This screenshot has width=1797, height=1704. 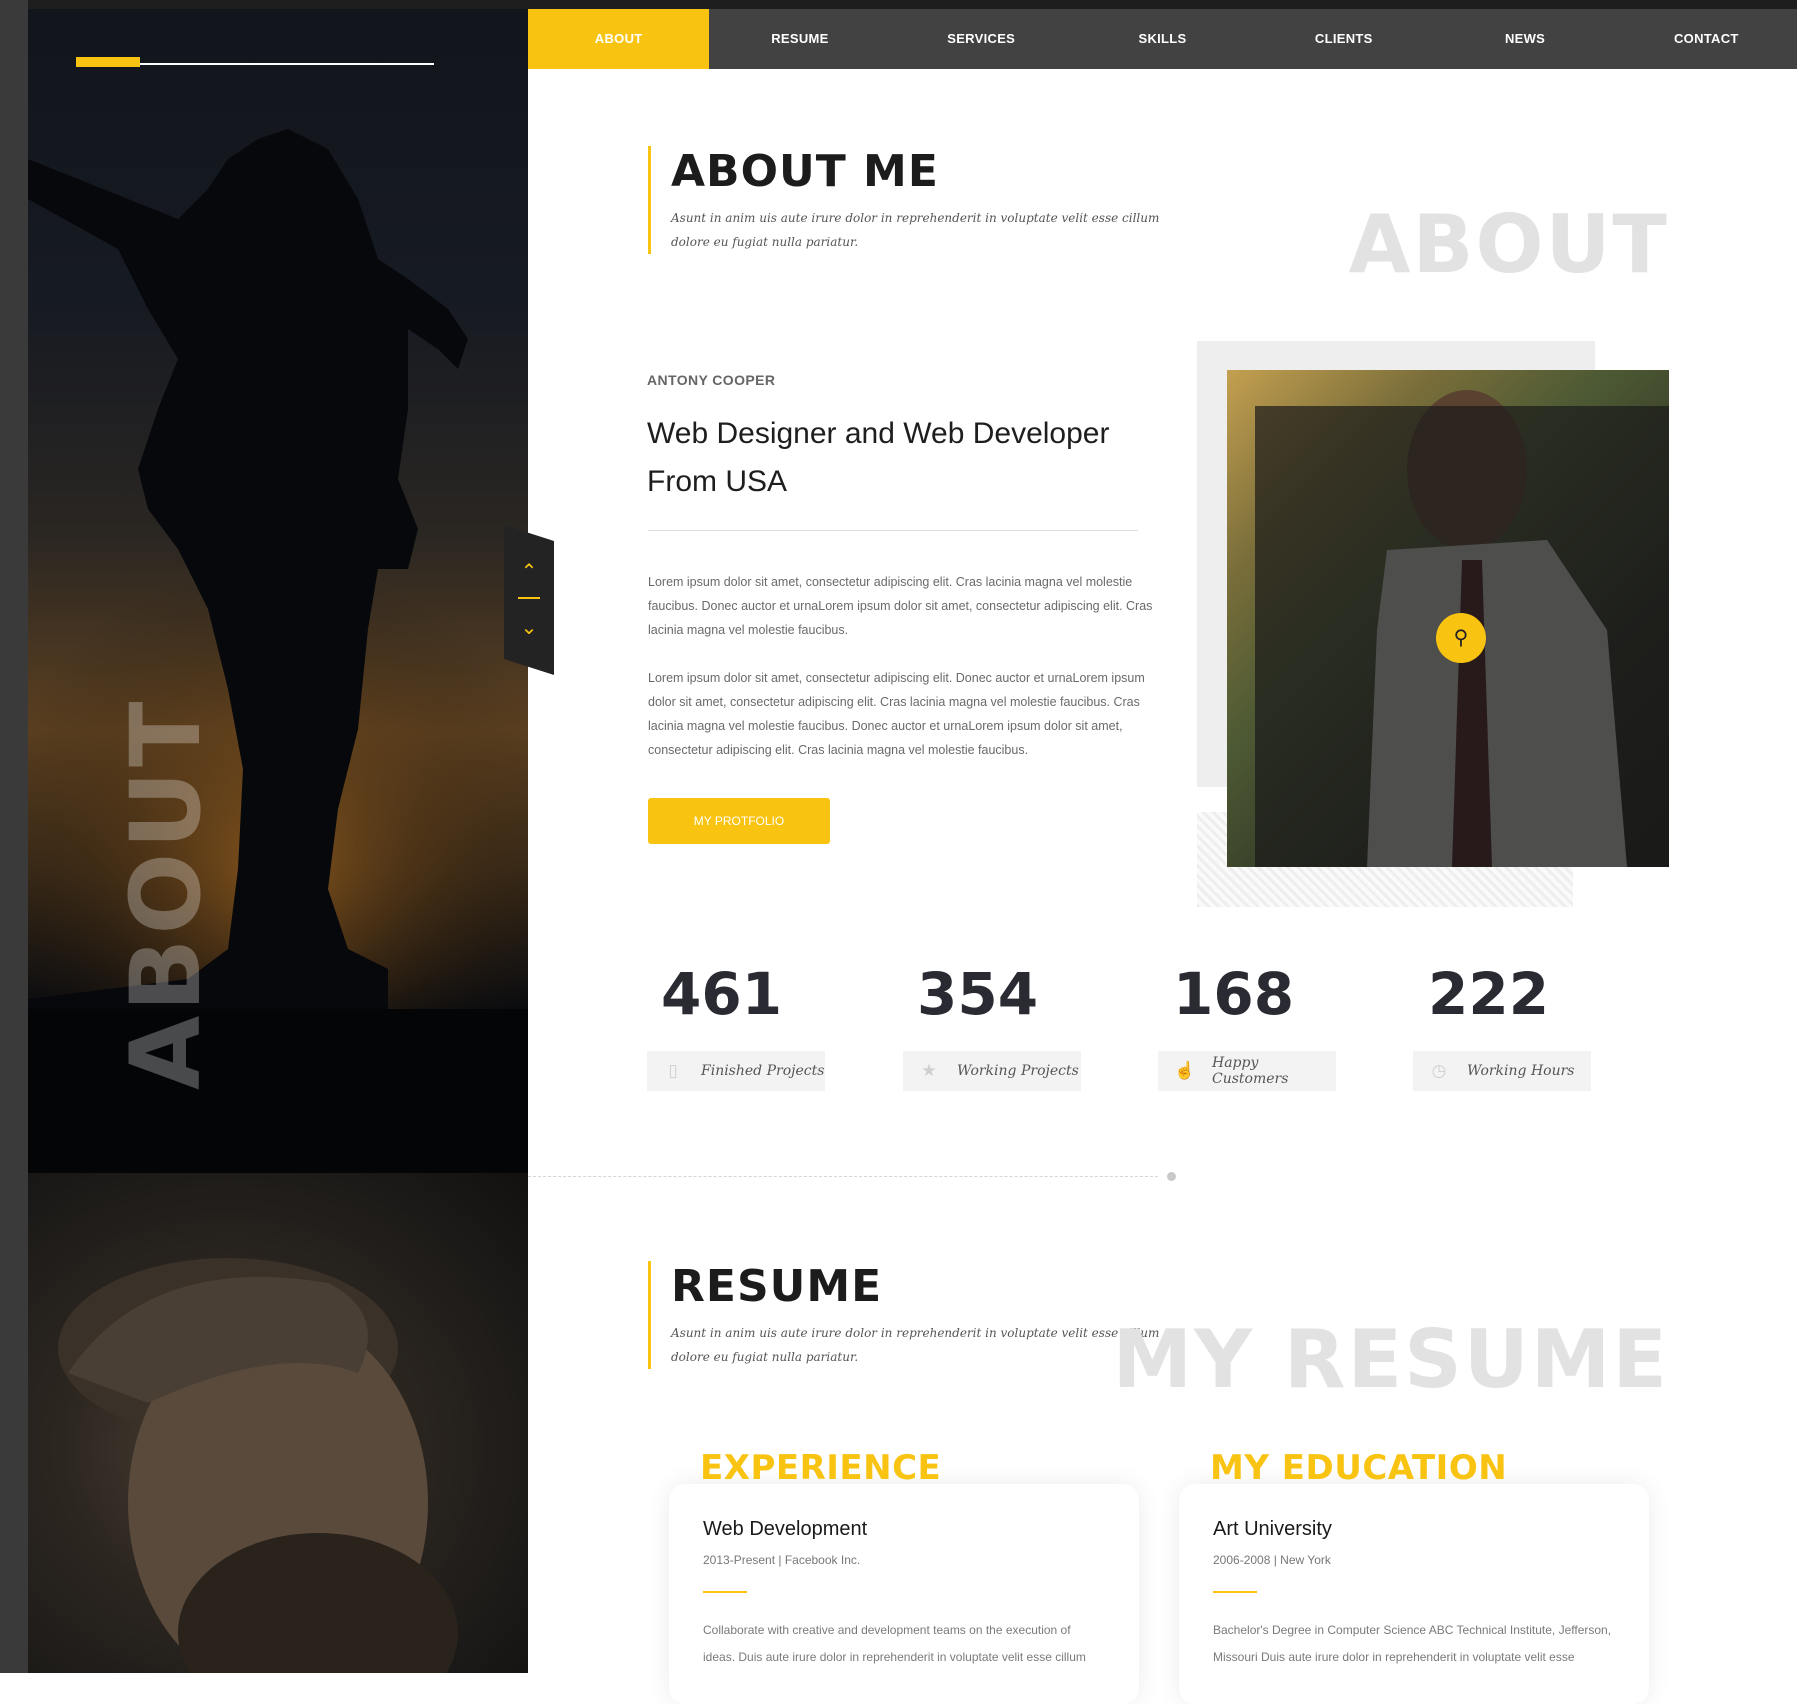 I want to click on top-strip, so click(x=898, y=4).